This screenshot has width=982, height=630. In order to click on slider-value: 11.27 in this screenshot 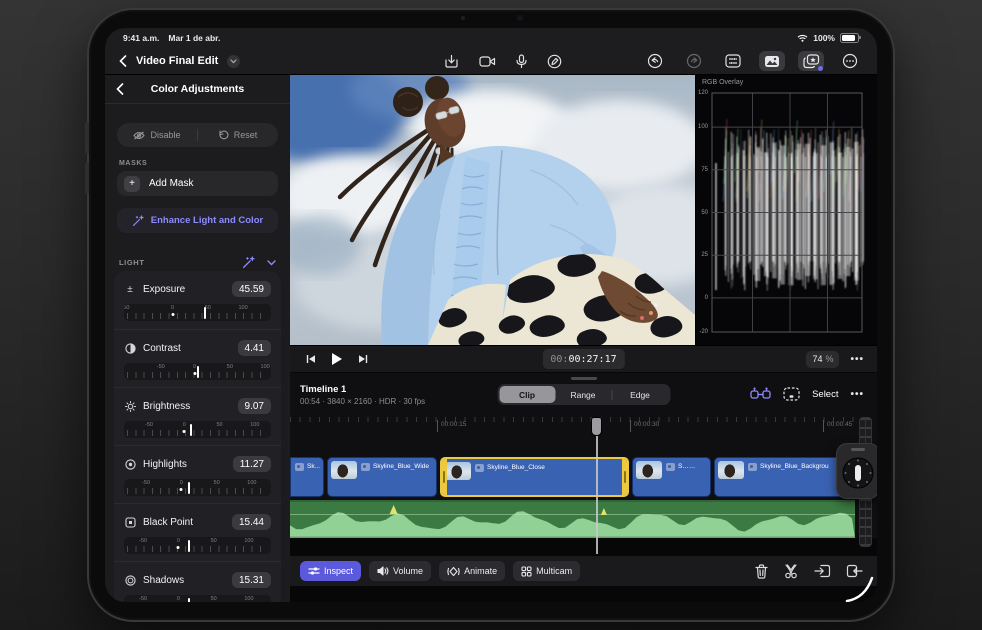, I will do `click(251, 464)`.